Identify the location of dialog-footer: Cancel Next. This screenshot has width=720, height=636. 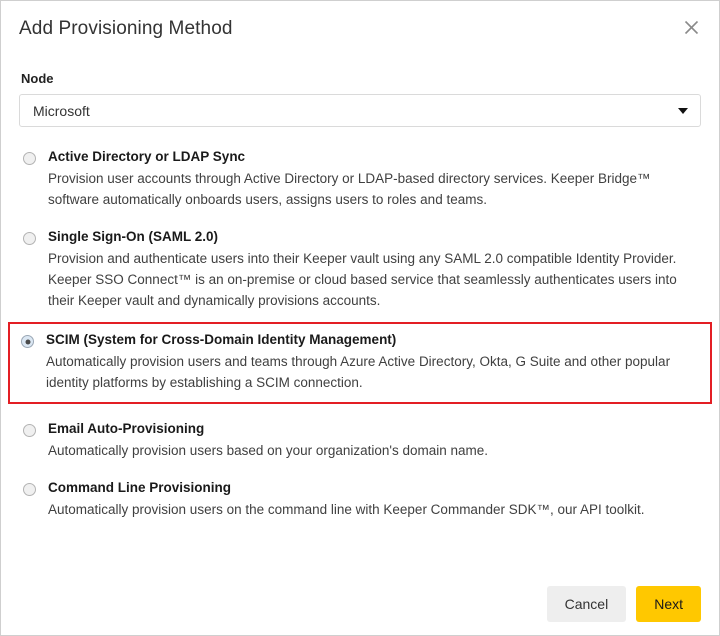
(360, 604).